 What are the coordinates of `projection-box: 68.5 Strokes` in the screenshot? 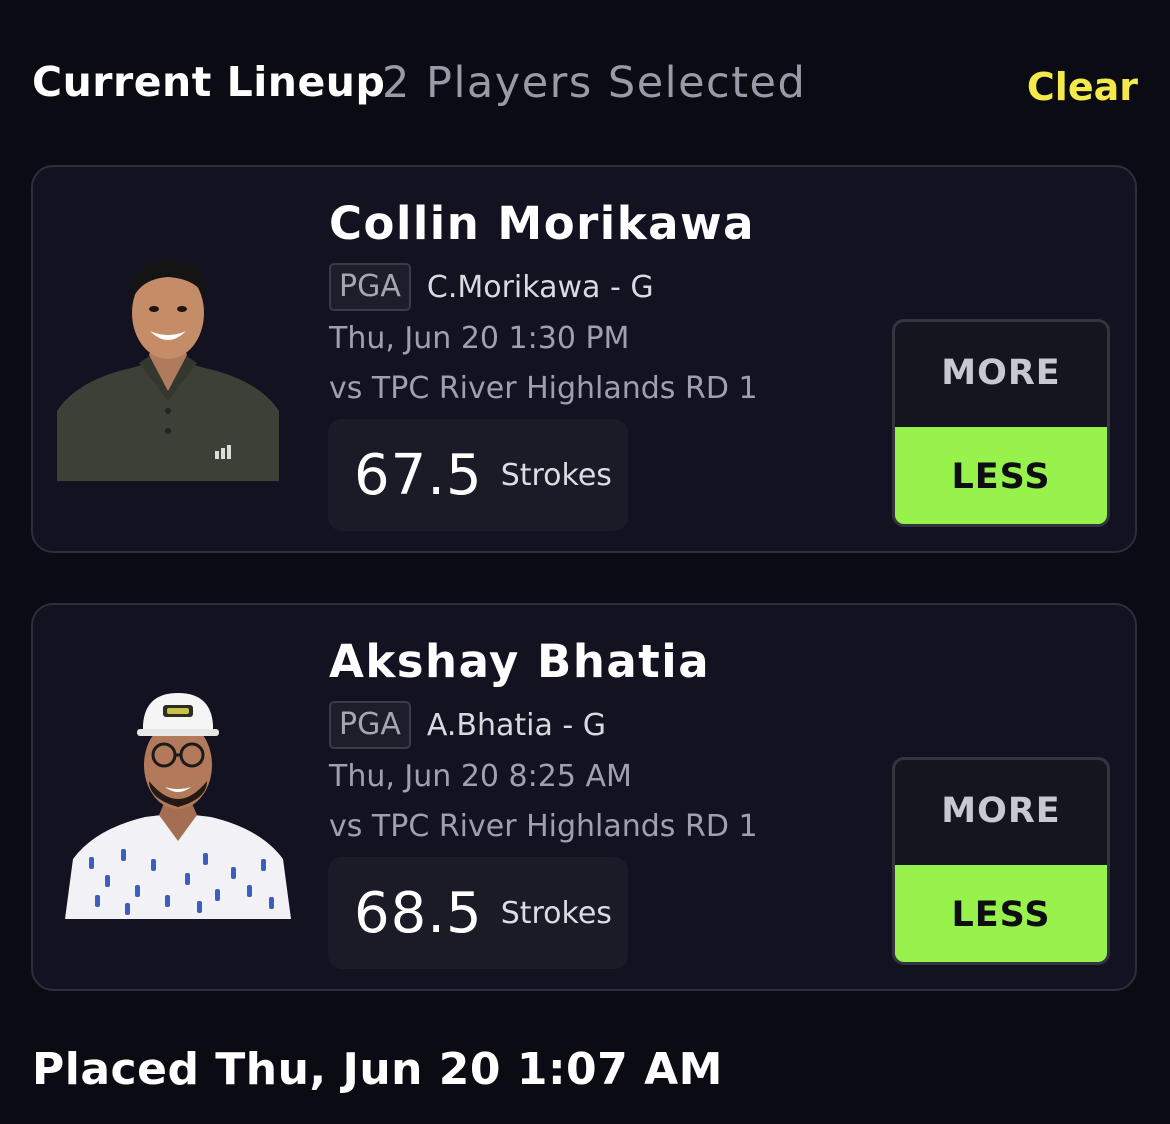 It's located at (478, 913).